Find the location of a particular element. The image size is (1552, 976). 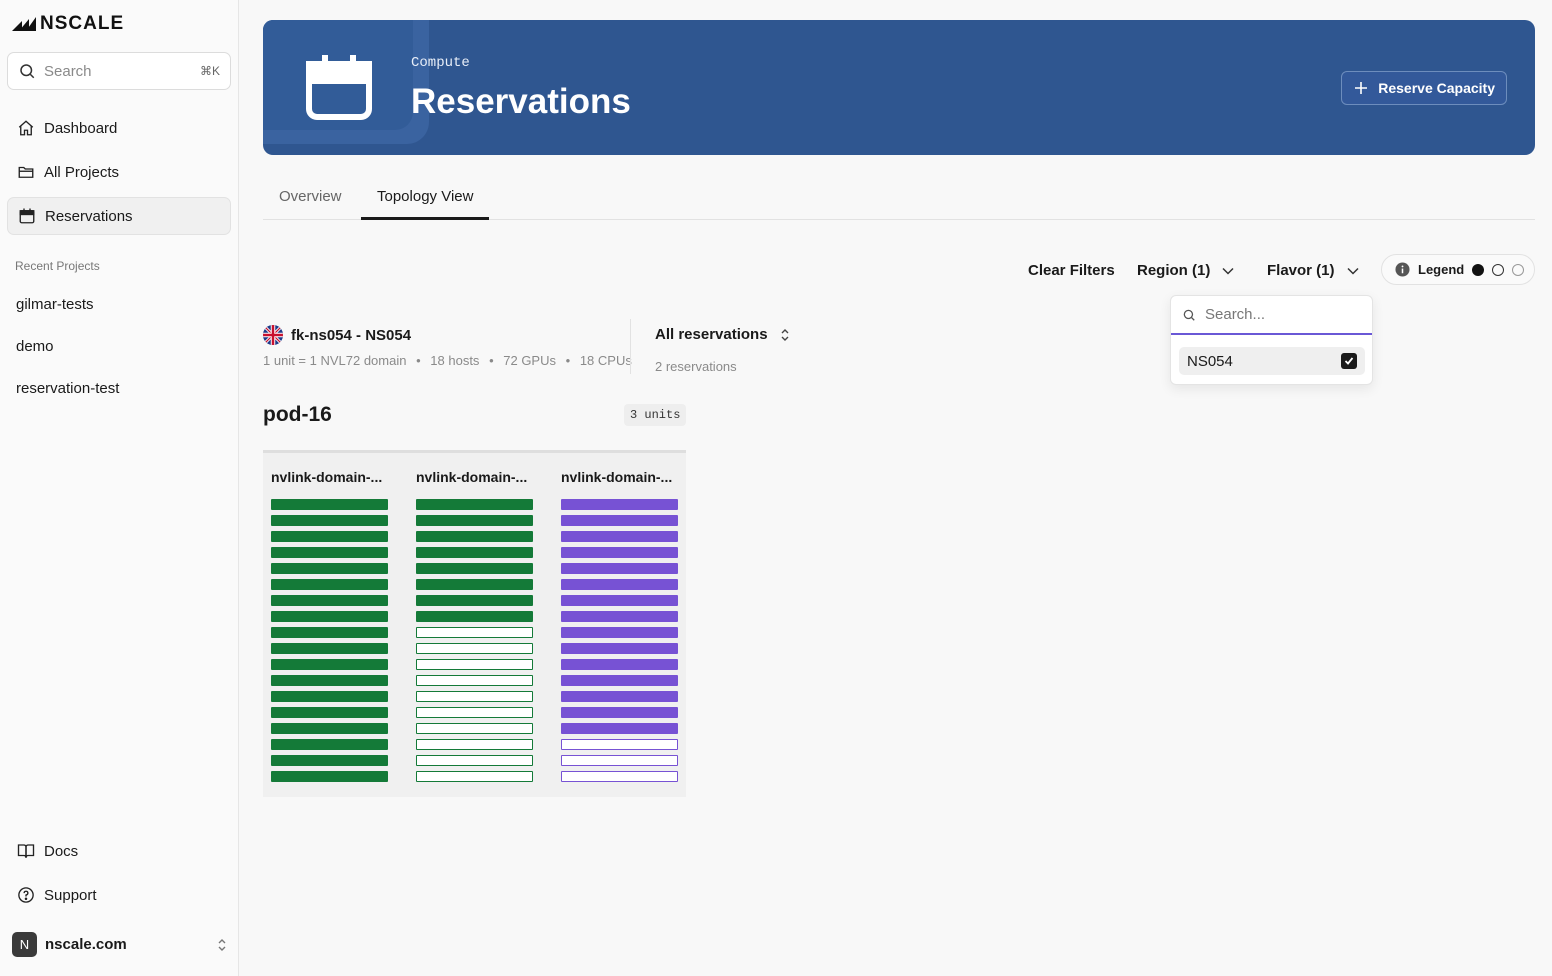

plus-icon is located at coordinates (1361, 88).